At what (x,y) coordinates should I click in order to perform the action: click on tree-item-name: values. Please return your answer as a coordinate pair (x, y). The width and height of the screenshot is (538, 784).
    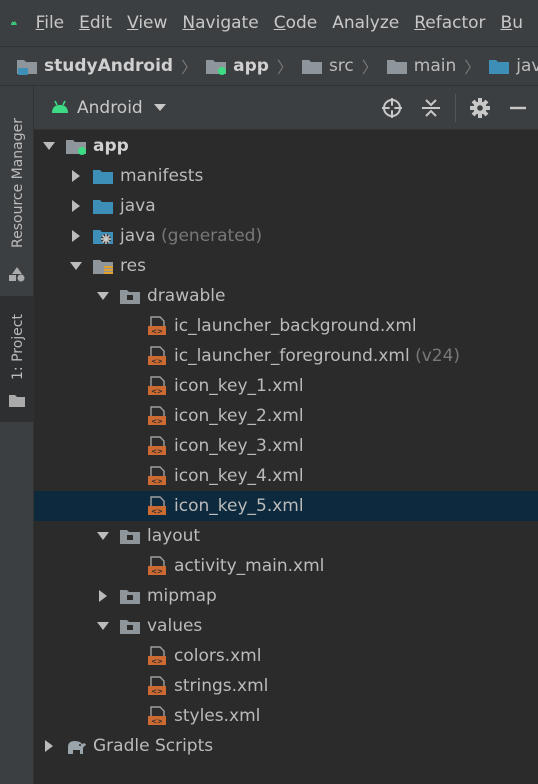
    Looking at the image, I should click on (175, 626).